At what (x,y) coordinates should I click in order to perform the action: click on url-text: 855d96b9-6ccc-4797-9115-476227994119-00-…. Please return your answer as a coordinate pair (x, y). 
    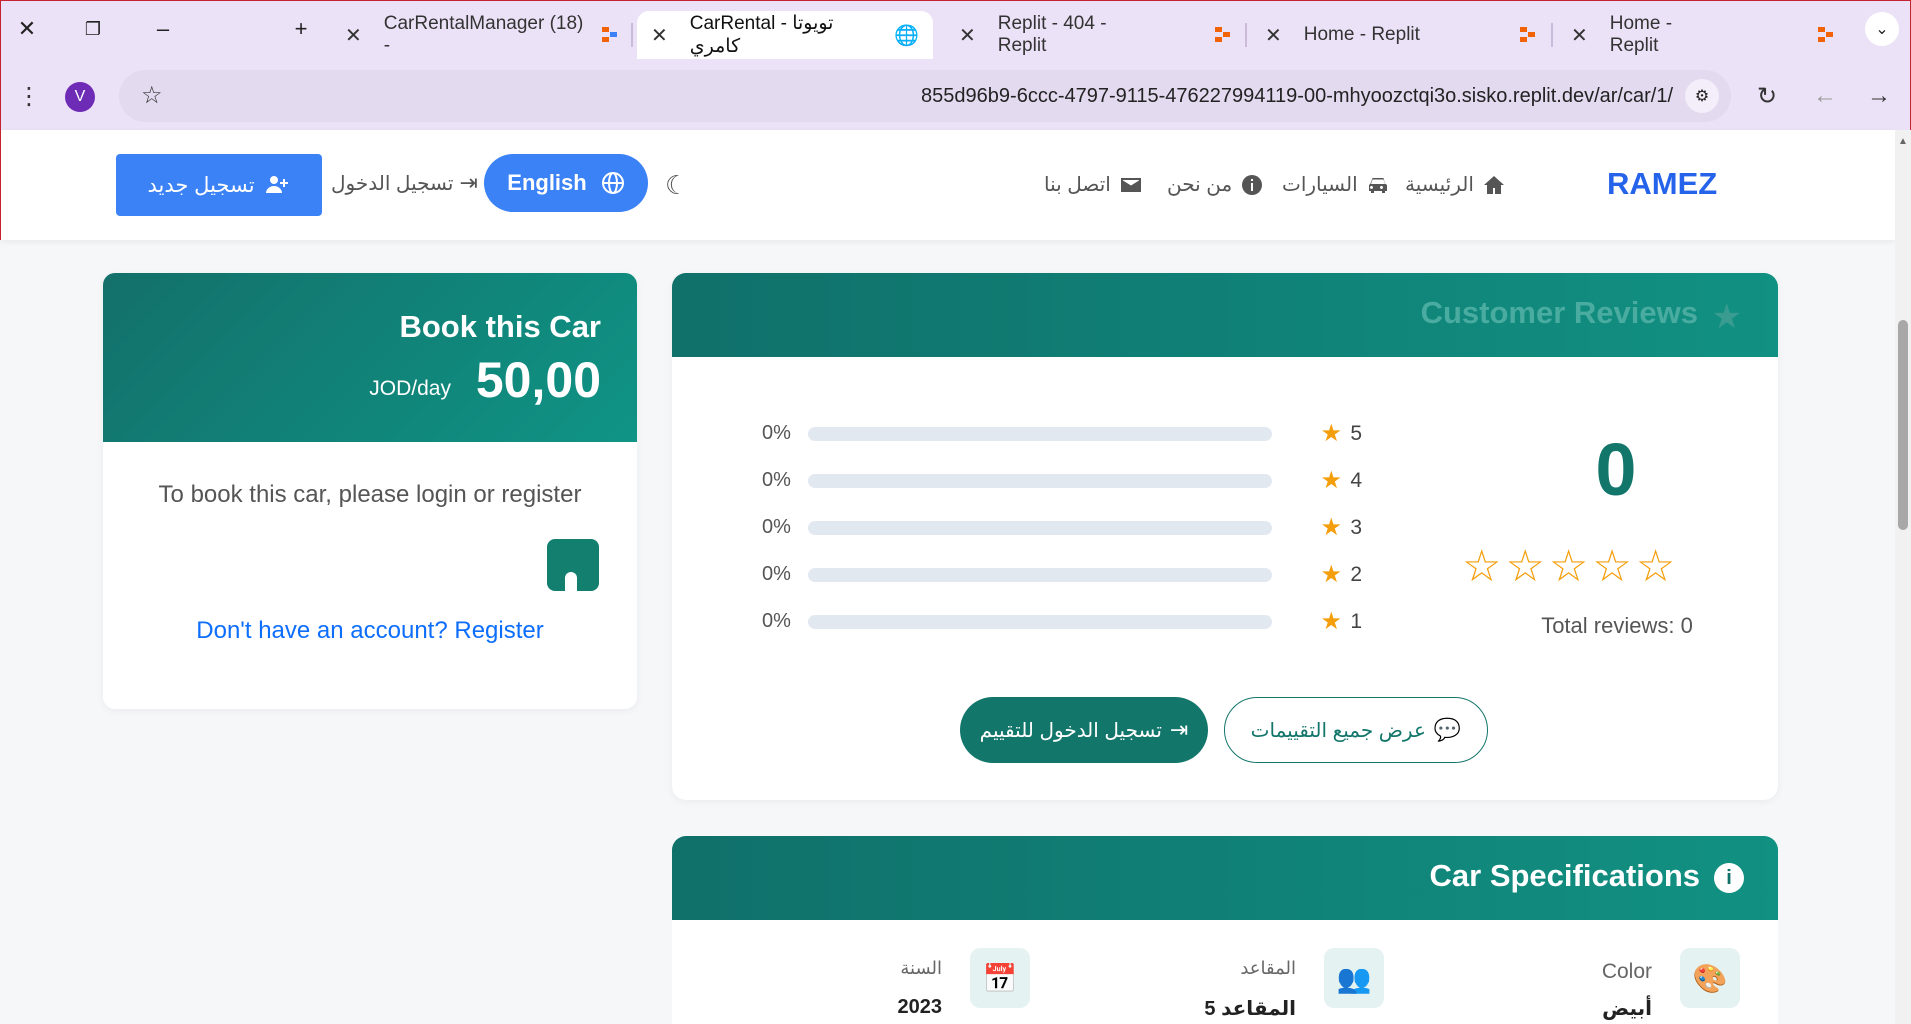
    Looking at the image, I should click on (1297, 96).